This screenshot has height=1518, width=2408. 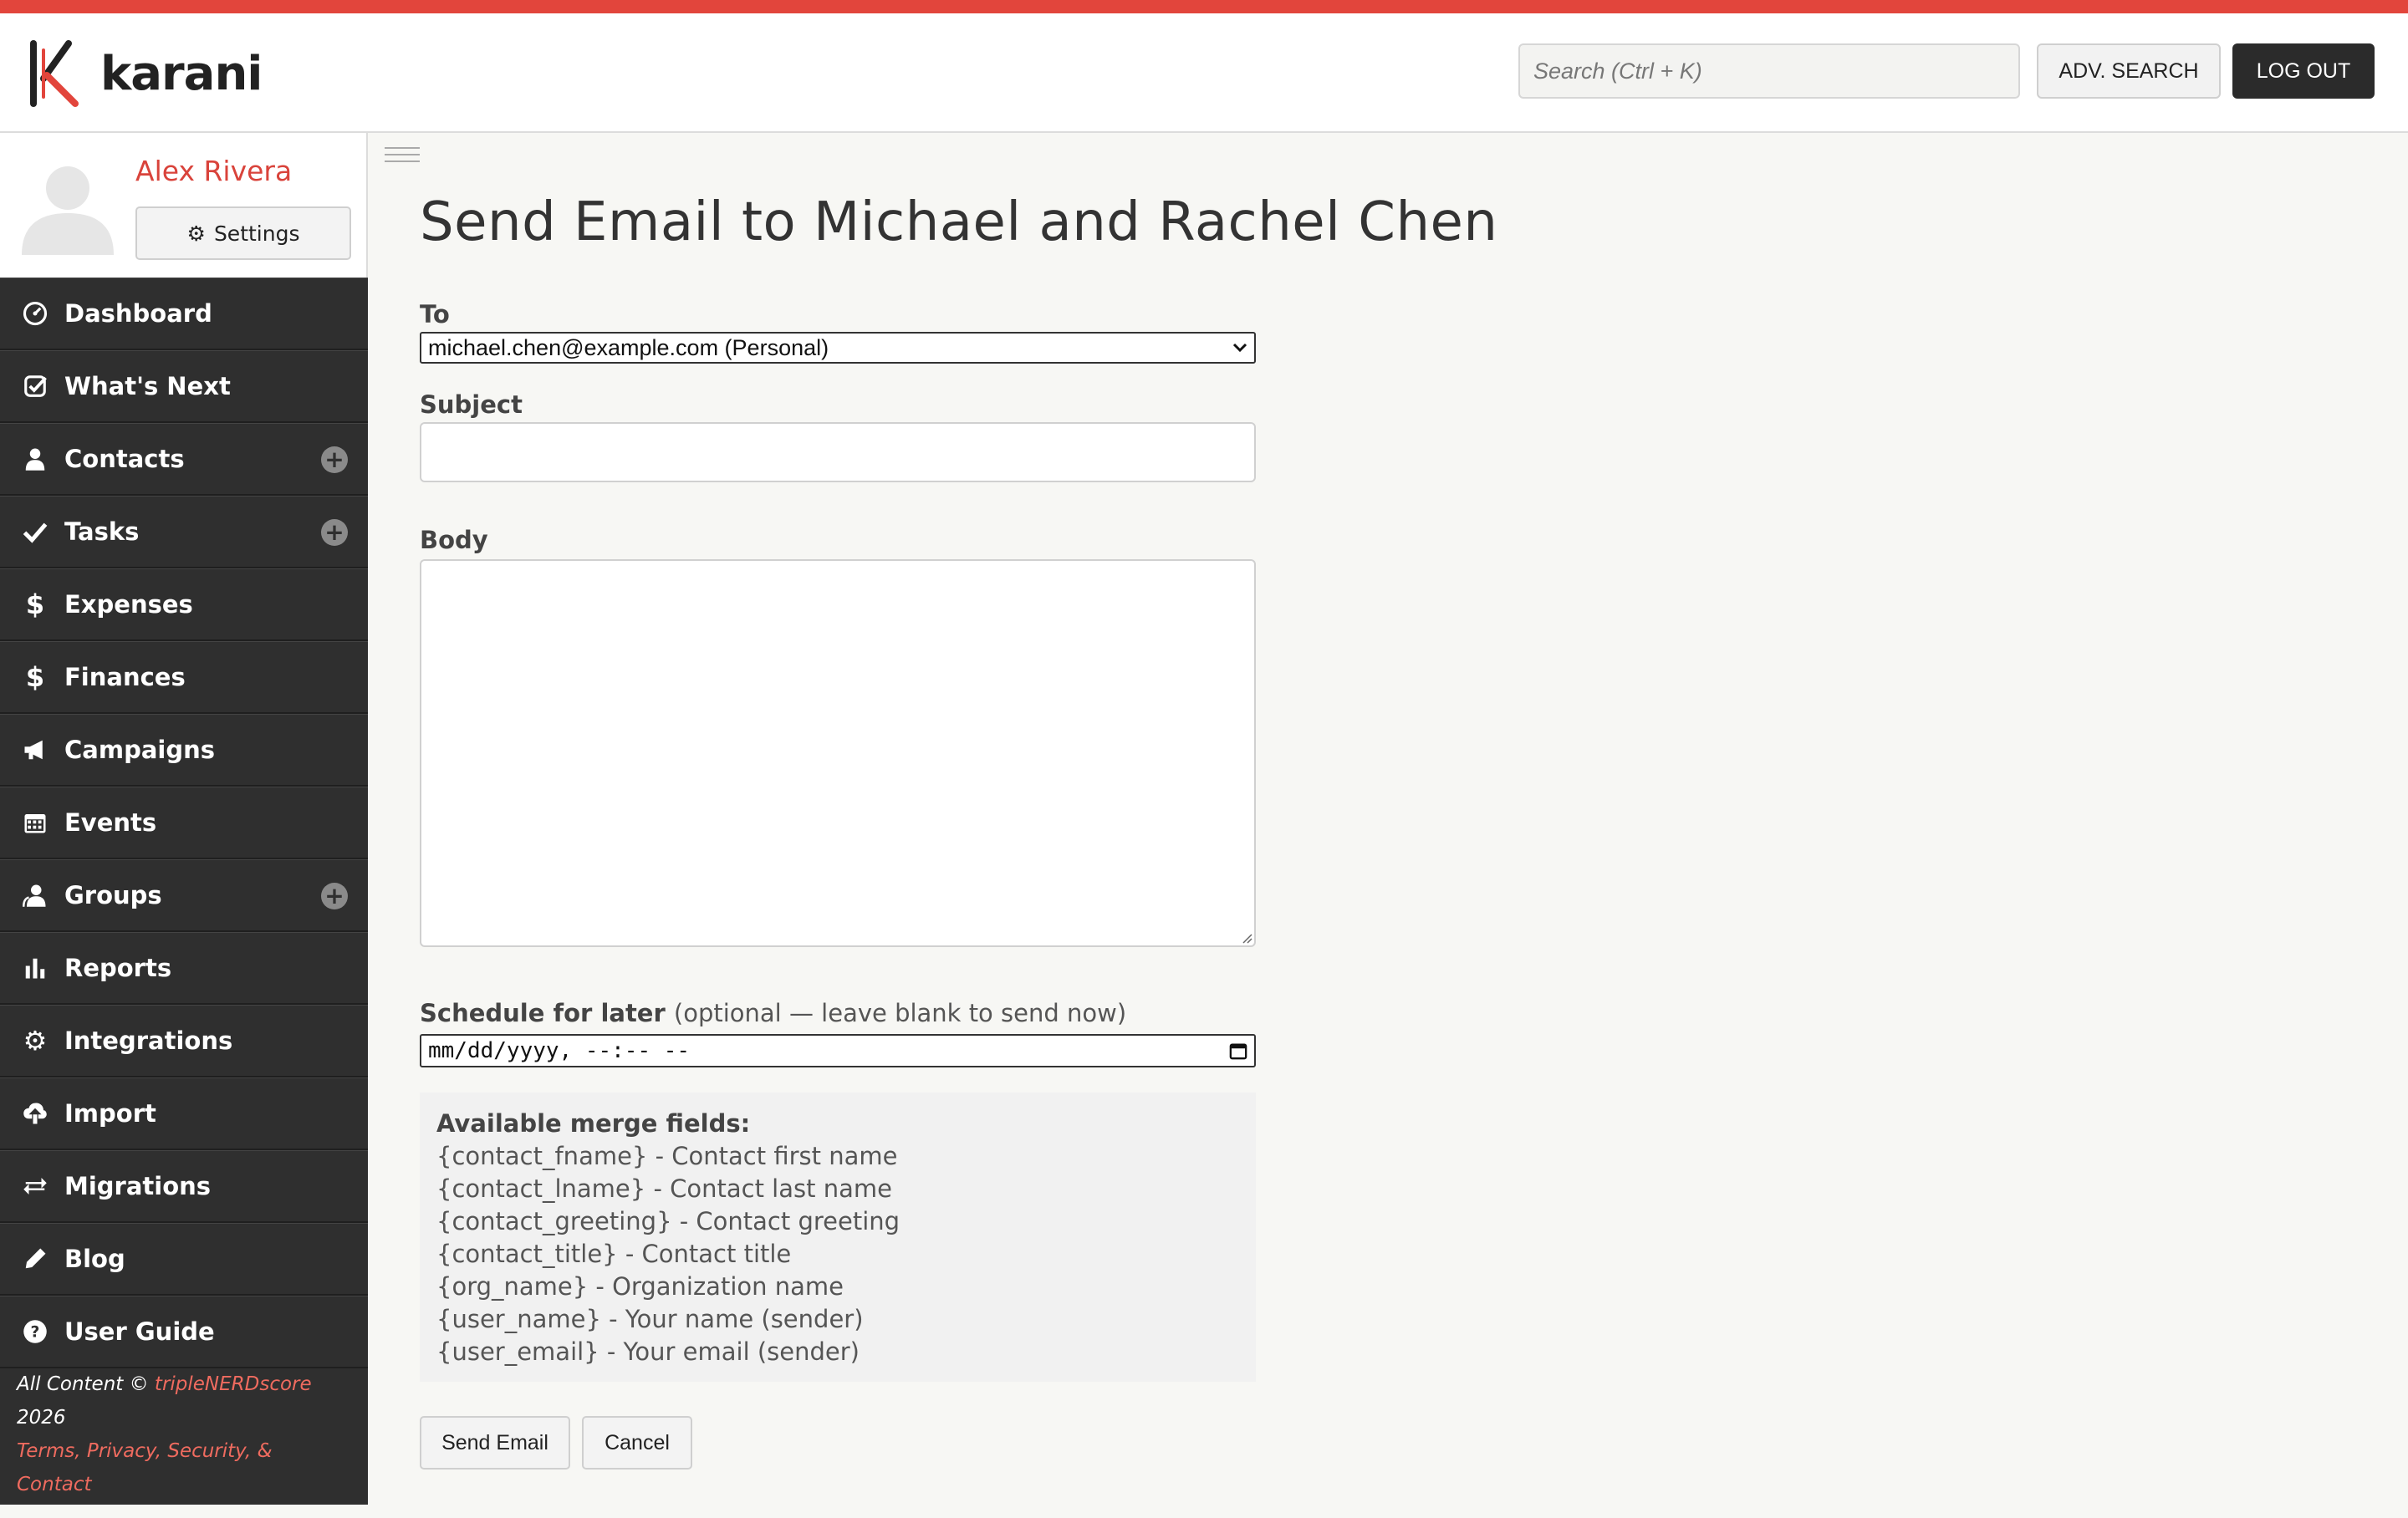 I want to click on schedule-label-text: Schedule for later, so click(x=543, y=1013).